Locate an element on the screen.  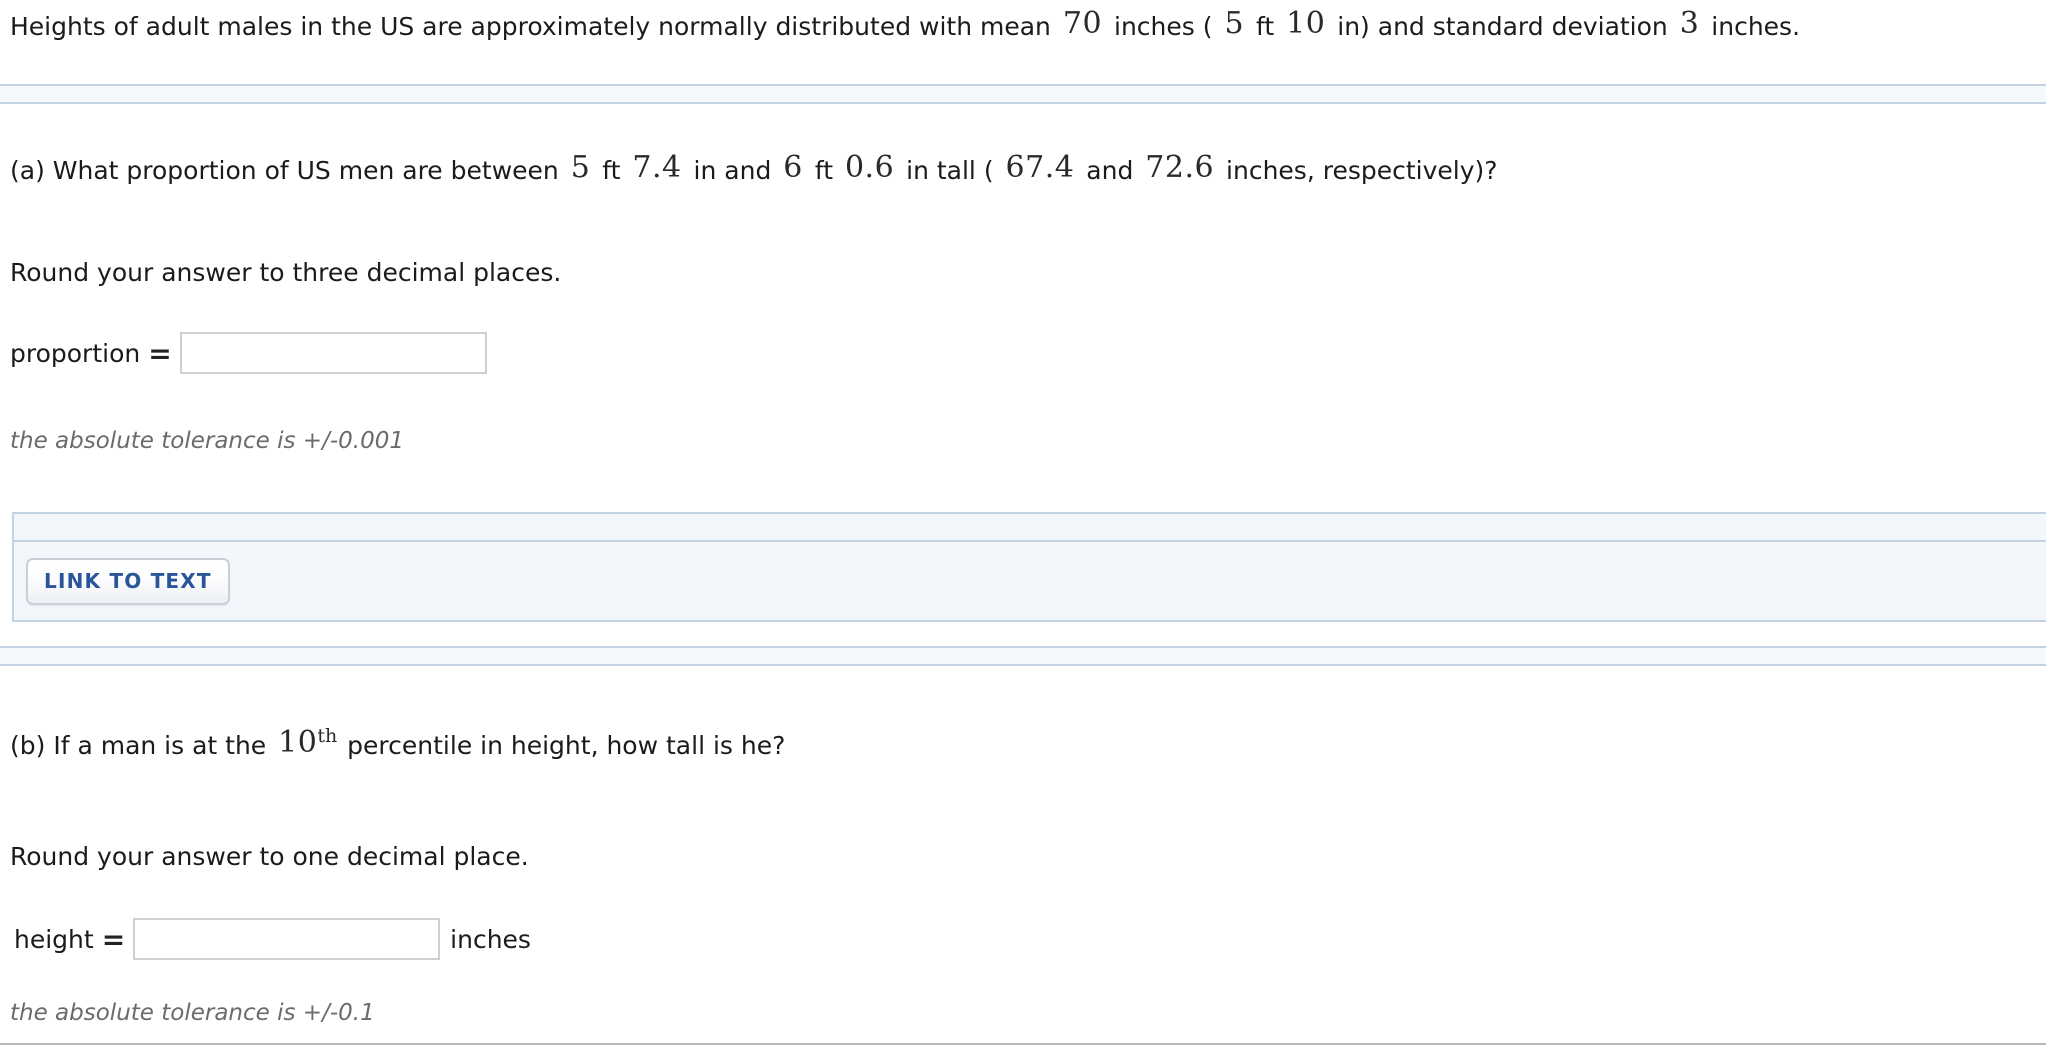
stem-mean-feet: 5 is located at coordinates (1234, 23).